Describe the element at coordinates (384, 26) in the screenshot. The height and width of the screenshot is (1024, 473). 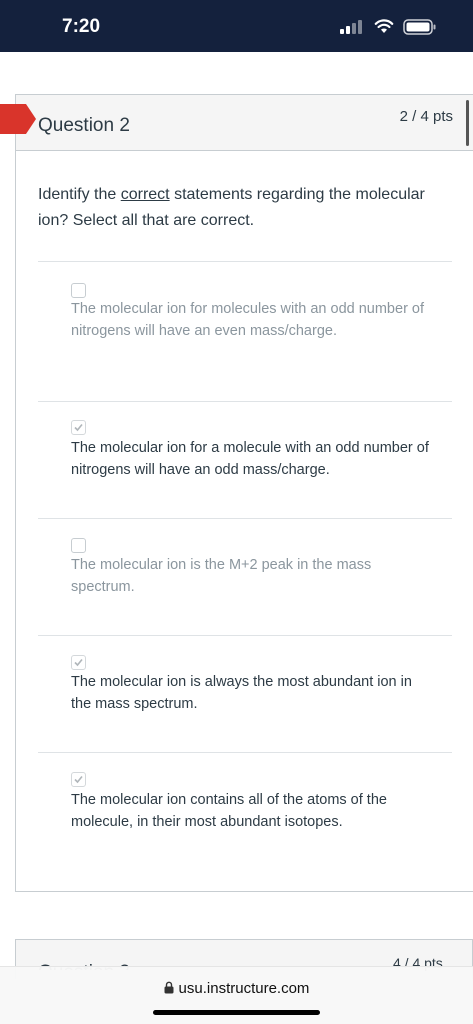
I see `wifi-icon` at that location.